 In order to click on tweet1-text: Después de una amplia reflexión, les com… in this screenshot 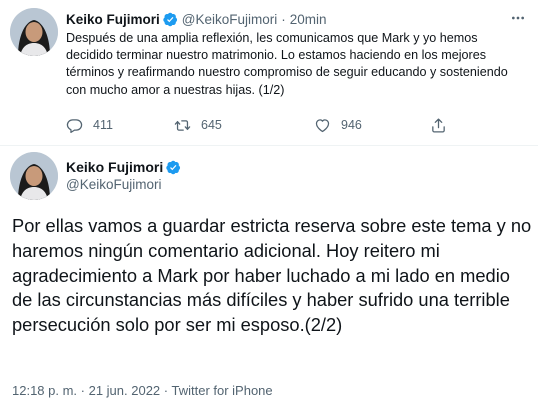, I will do `click(287, 64)`.